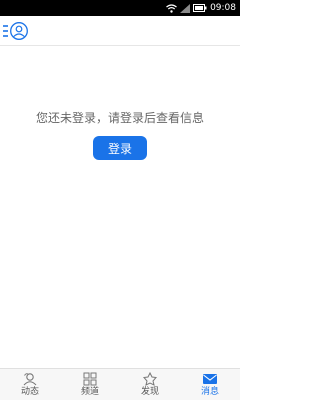  I want to click on tab-message-label: 消息, so click(209, 392).